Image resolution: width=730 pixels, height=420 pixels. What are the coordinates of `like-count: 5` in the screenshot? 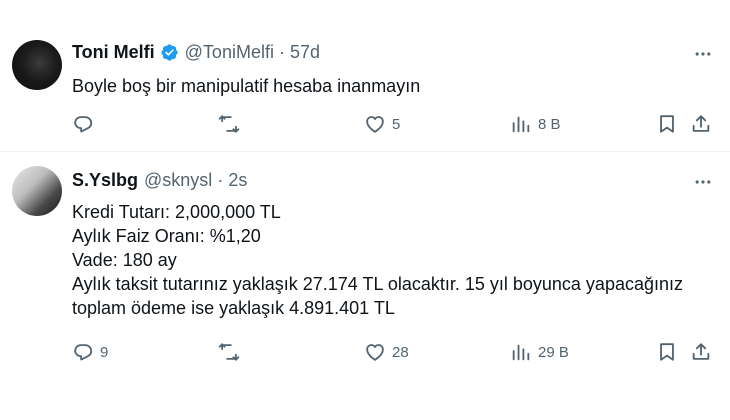 It's located at (396, 124).